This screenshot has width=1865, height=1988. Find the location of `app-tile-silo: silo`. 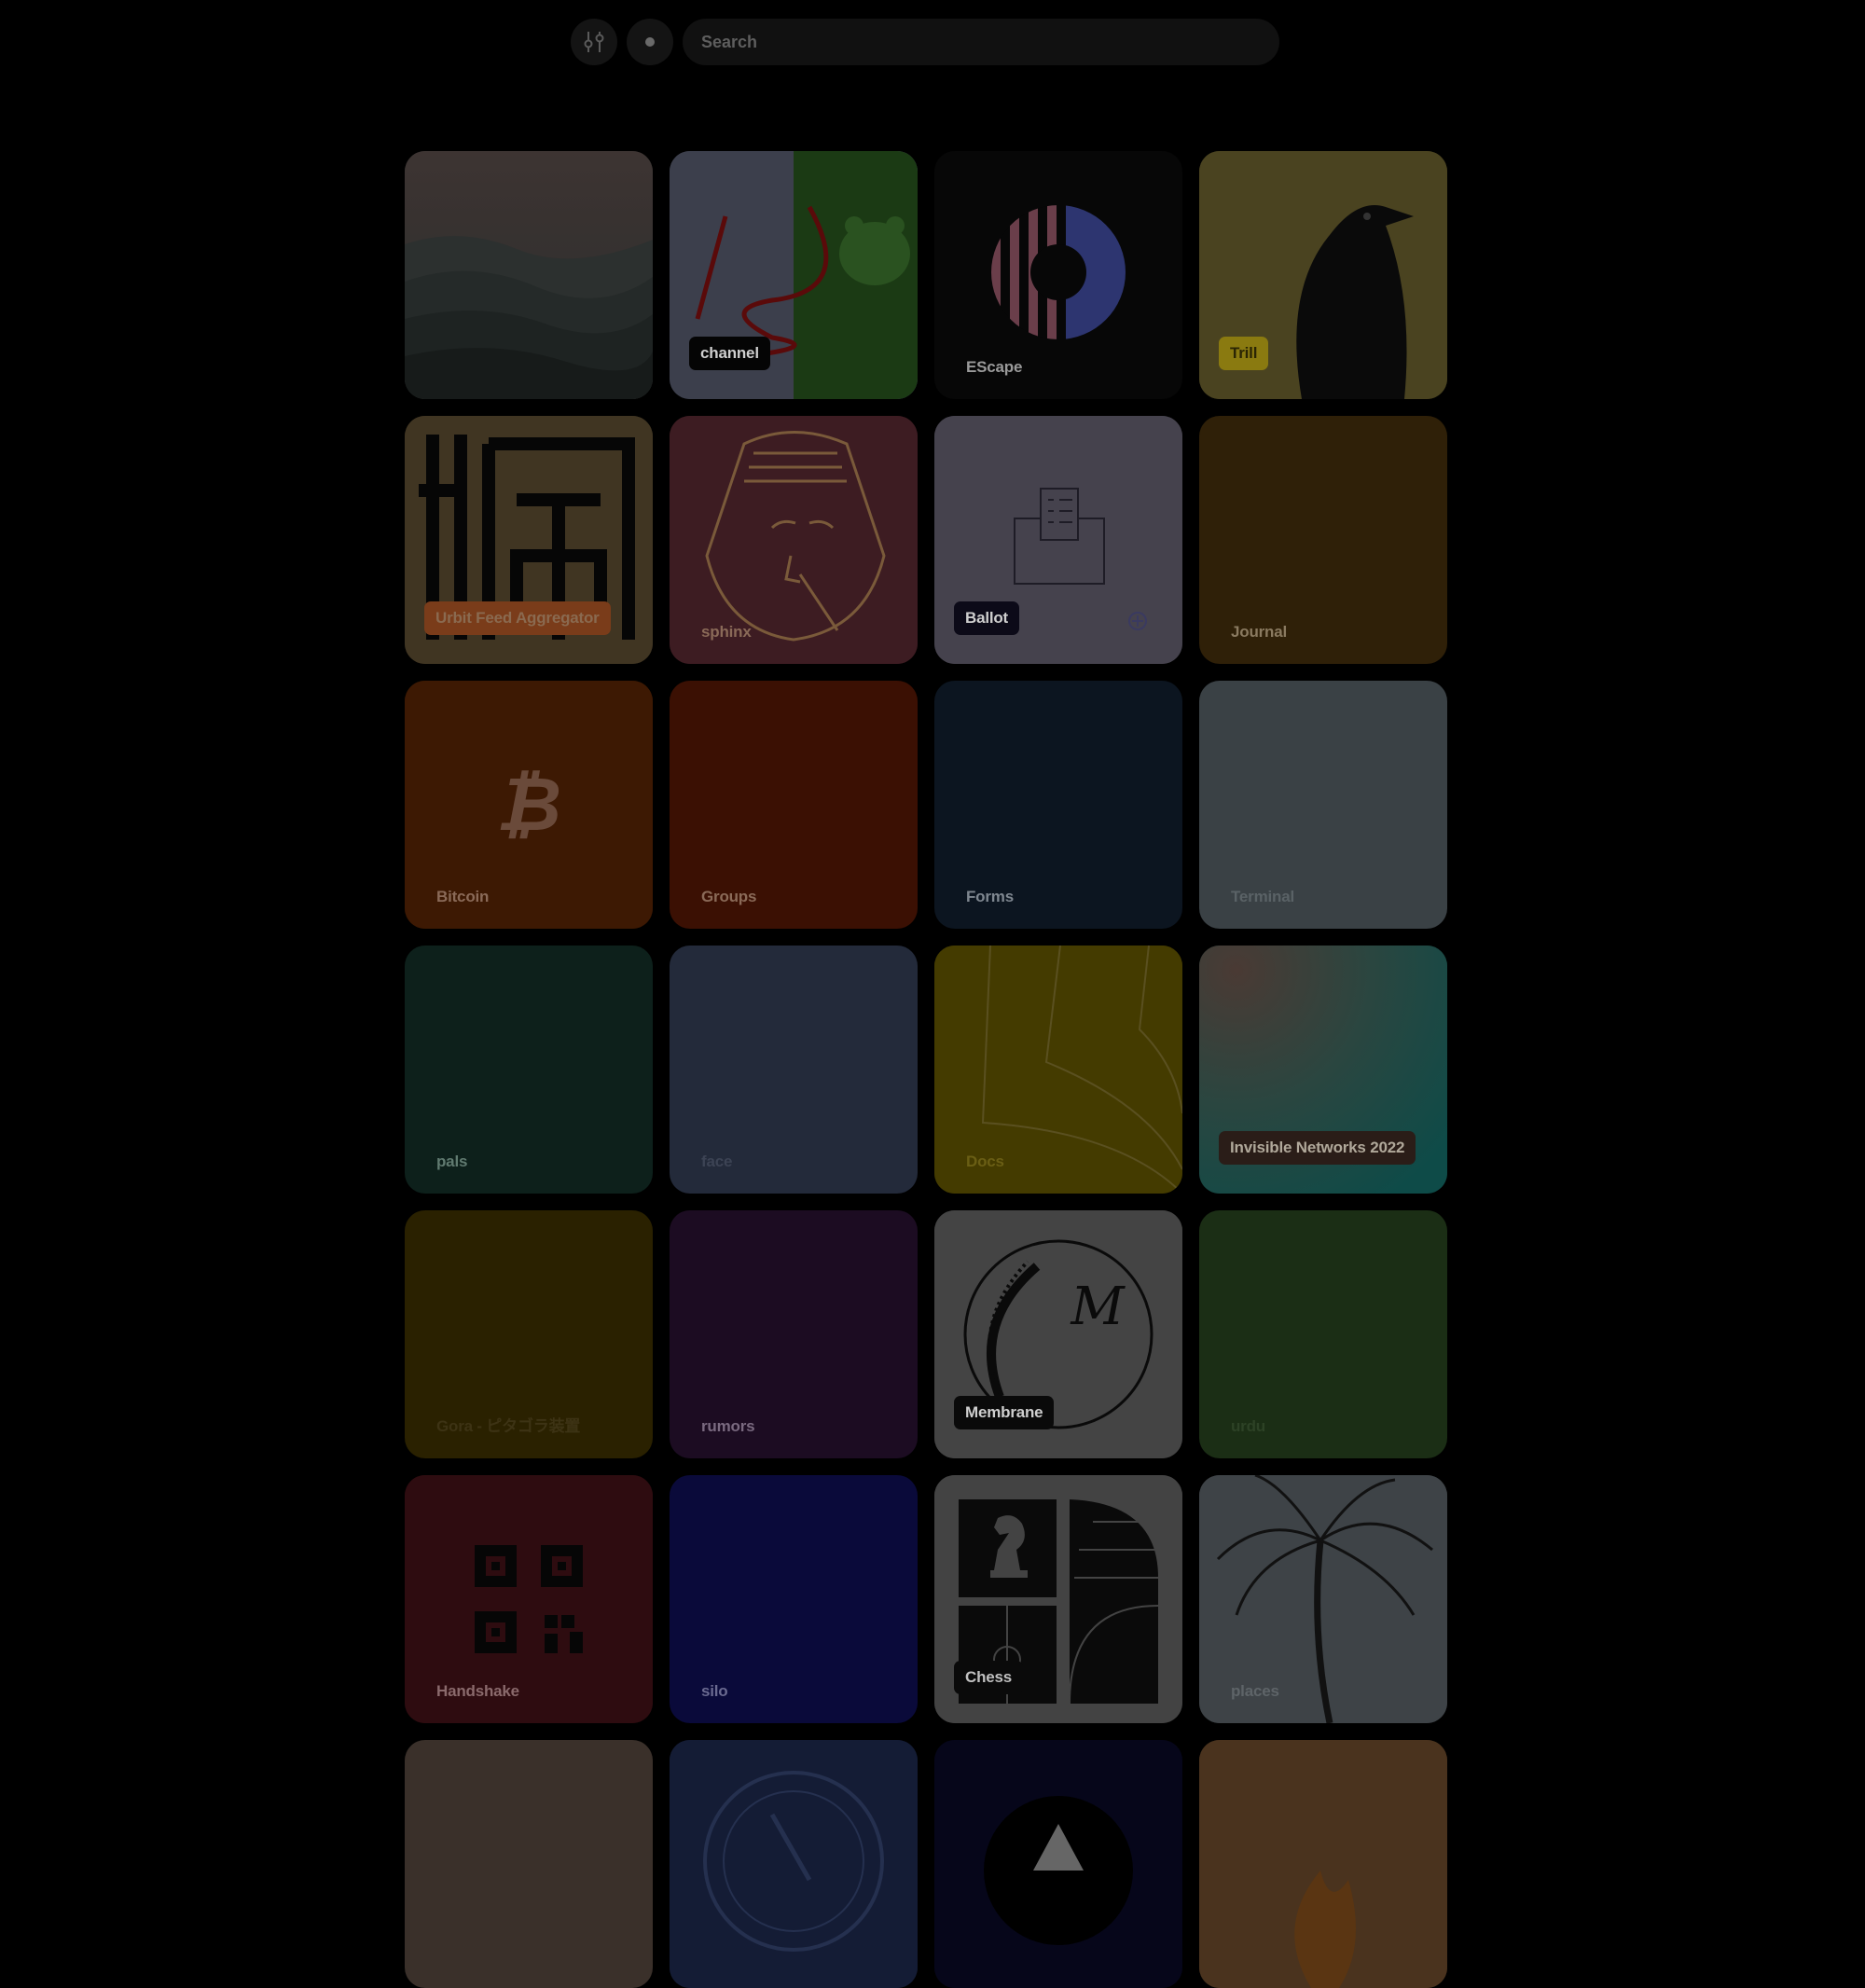

app-tile-silo: silo is located at coordinates (794, 1599).